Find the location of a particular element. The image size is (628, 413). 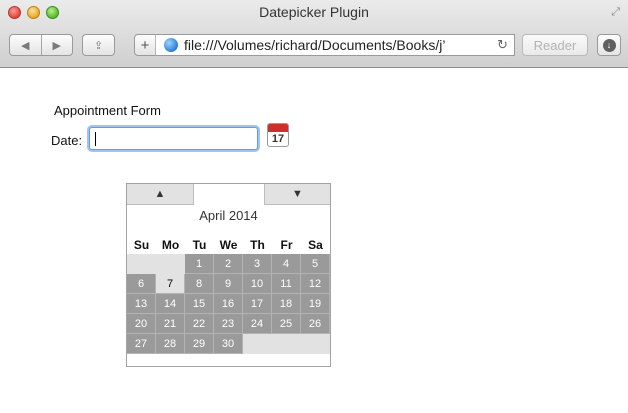

globe-icon is located at coordinates (171, 45).